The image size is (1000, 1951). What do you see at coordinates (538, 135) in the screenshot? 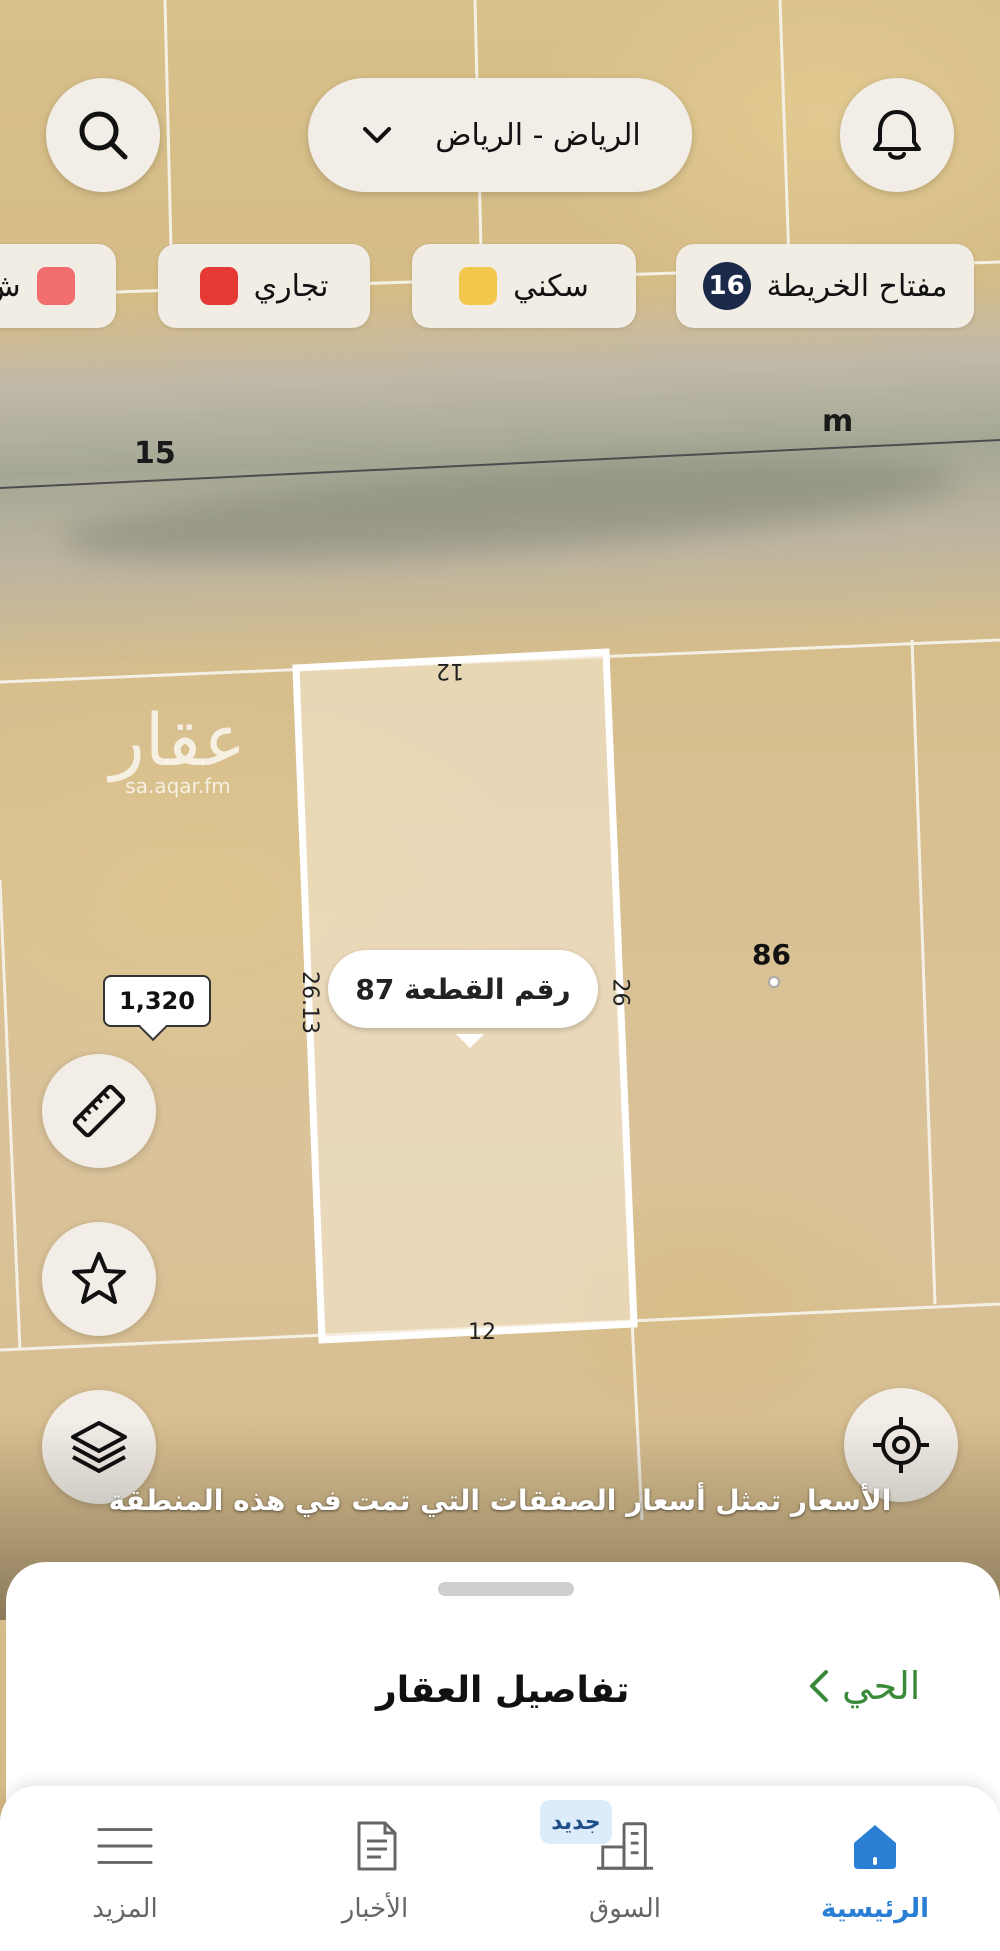
I see `city-label: الرياض - الرياض` at bounding box center [538, 135].